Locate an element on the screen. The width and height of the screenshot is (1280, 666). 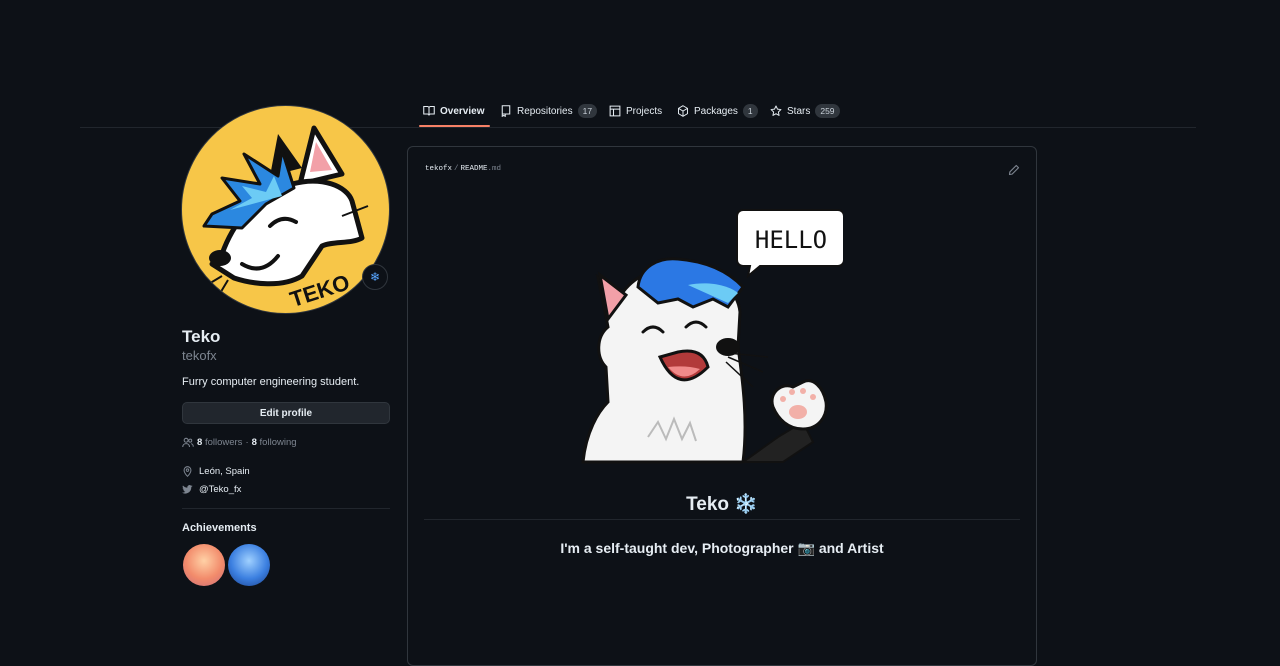
twitter-item: @Teko_fx is located at coordinates (211, 489).